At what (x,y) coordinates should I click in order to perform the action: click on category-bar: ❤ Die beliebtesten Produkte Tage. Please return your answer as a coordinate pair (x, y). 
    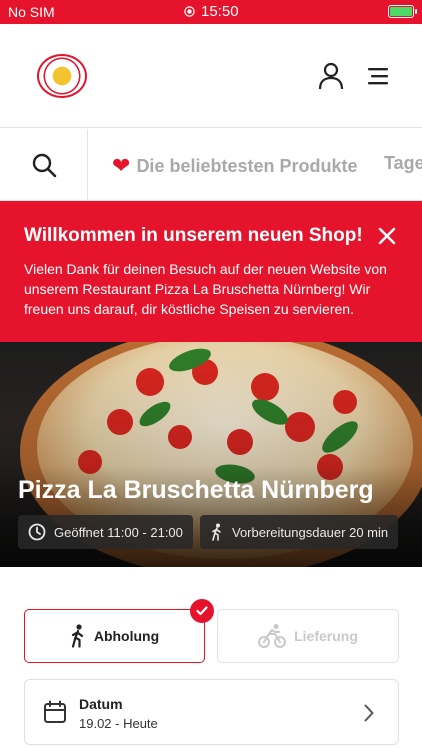
    Looking at the image, I should click on (211, 165).